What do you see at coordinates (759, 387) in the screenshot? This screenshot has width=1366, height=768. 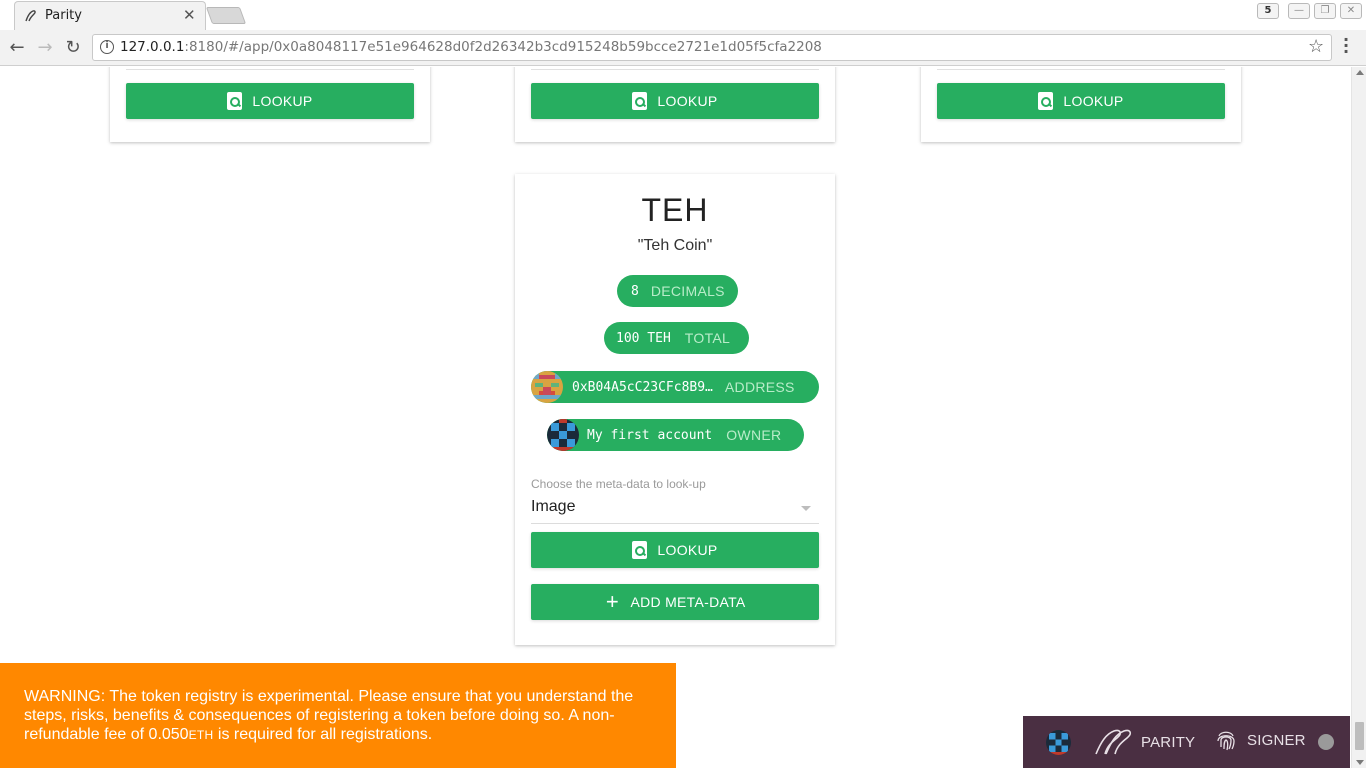 I see `address-label: ADDRESS` at bounding box center [759, 387].